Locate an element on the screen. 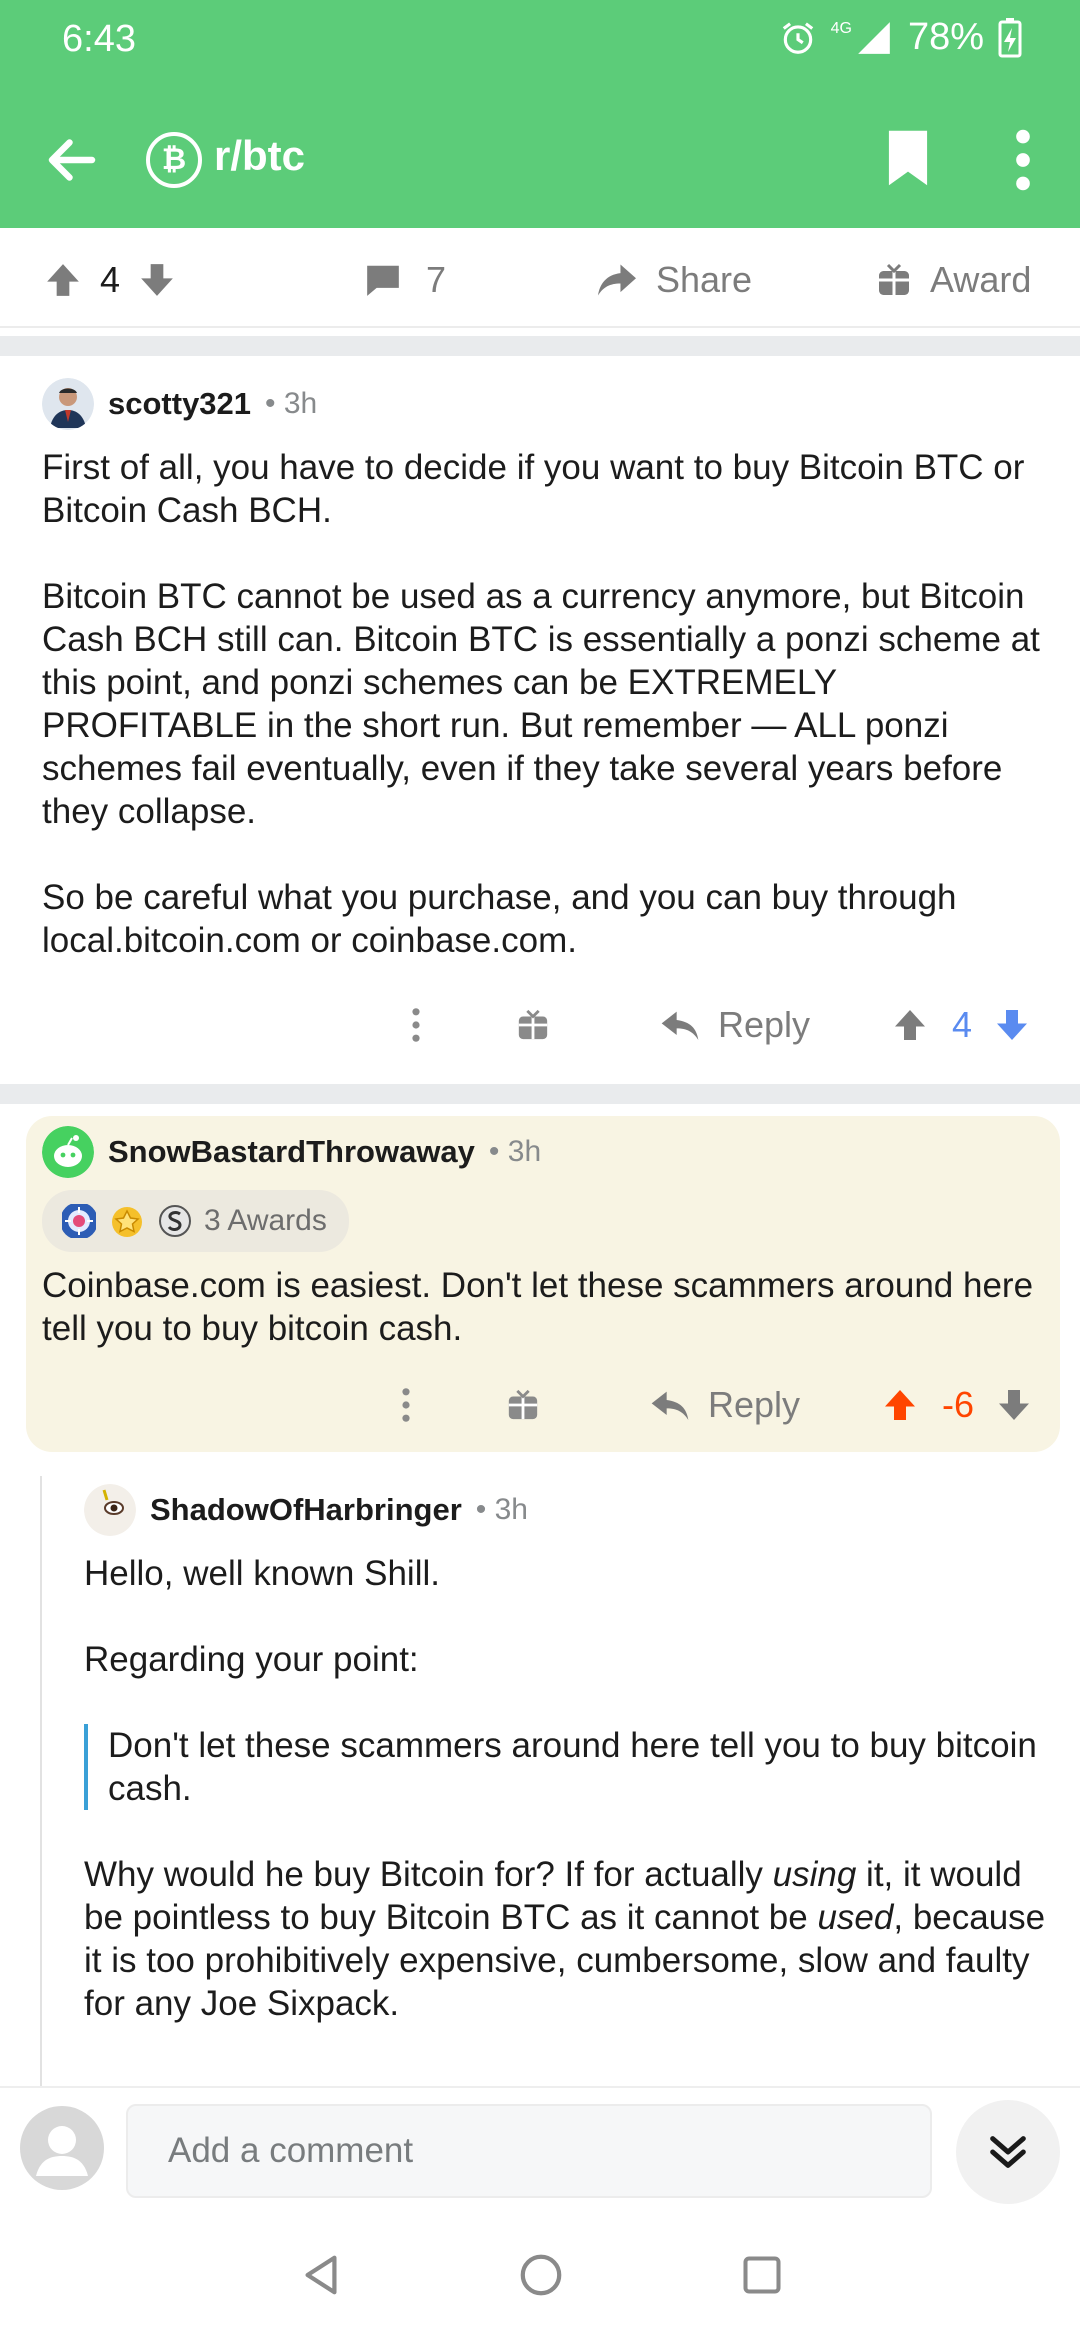  system-nav-bar is located at coordinates (540, 2275).